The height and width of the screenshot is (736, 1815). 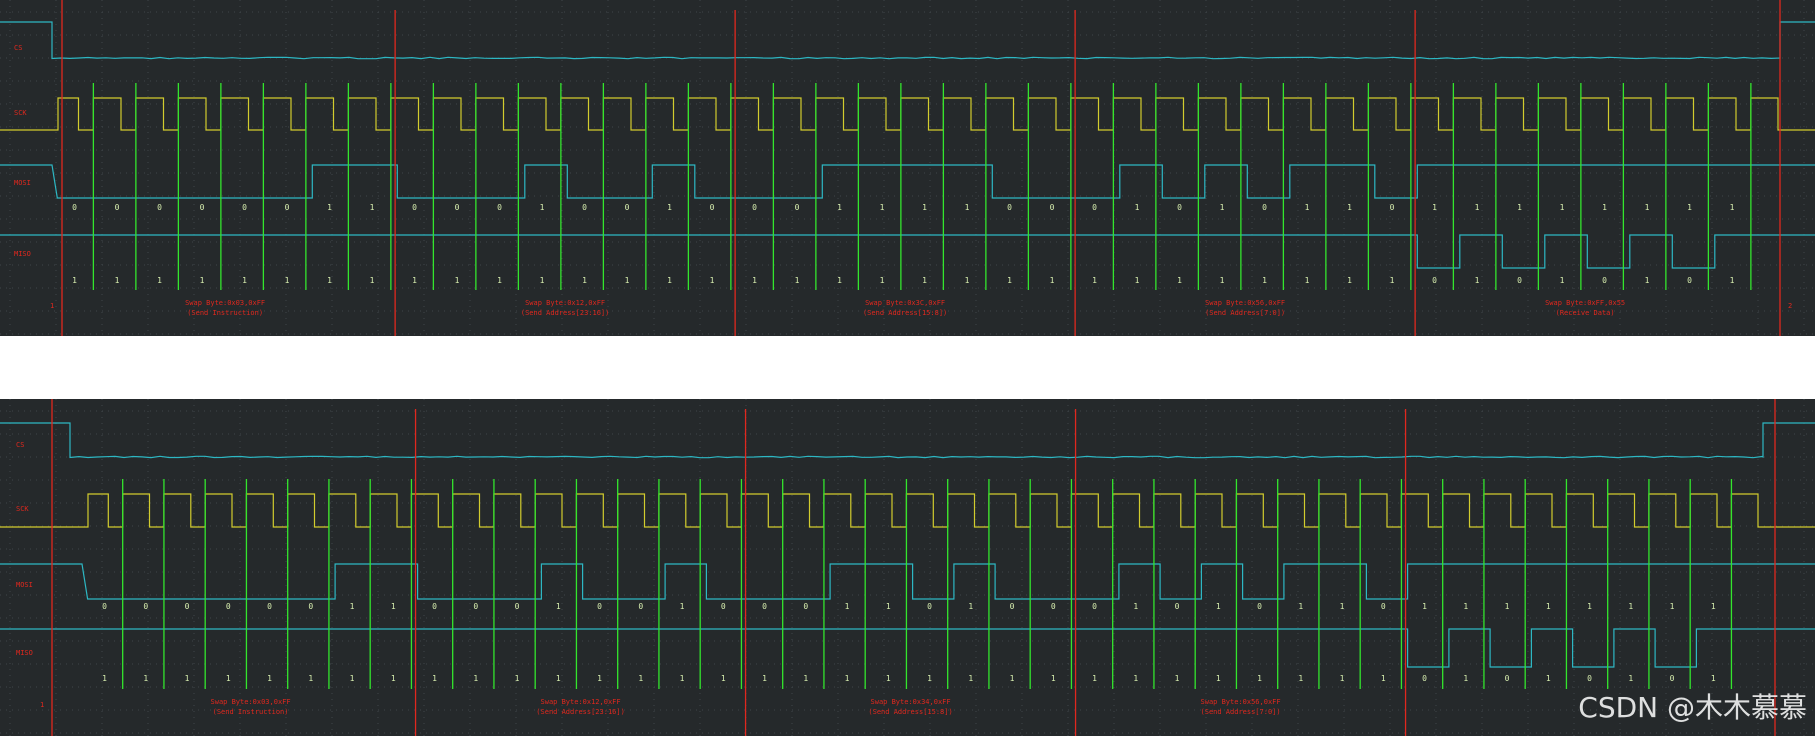 What do you see at coordinates (911, 702) in the screenshot?
I see `byte-annotation-line1: Swap Byte:0x34,0xFF` at bounding box center [911, 702].